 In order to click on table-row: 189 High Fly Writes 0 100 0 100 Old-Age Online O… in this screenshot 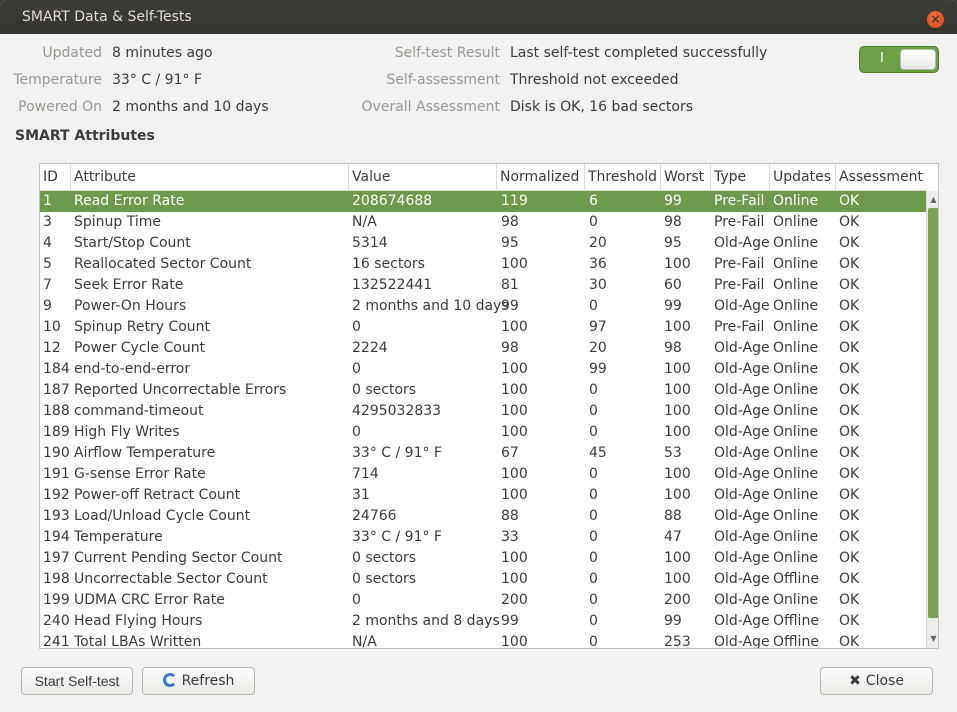, I will do `click(483, 432)`.